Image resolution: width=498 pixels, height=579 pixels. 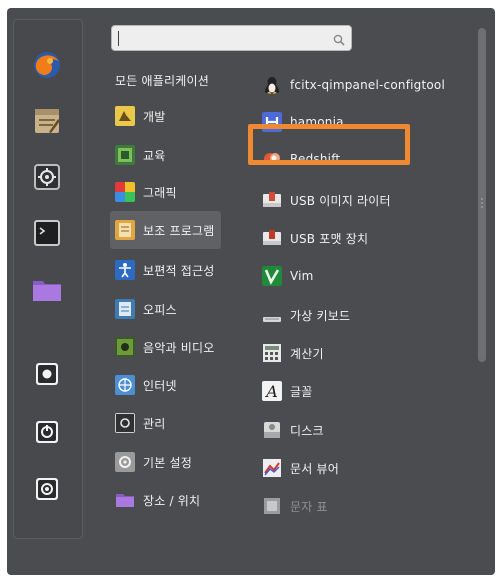 I want to click on category-label: 그래픽, so click(x=160, y=192).